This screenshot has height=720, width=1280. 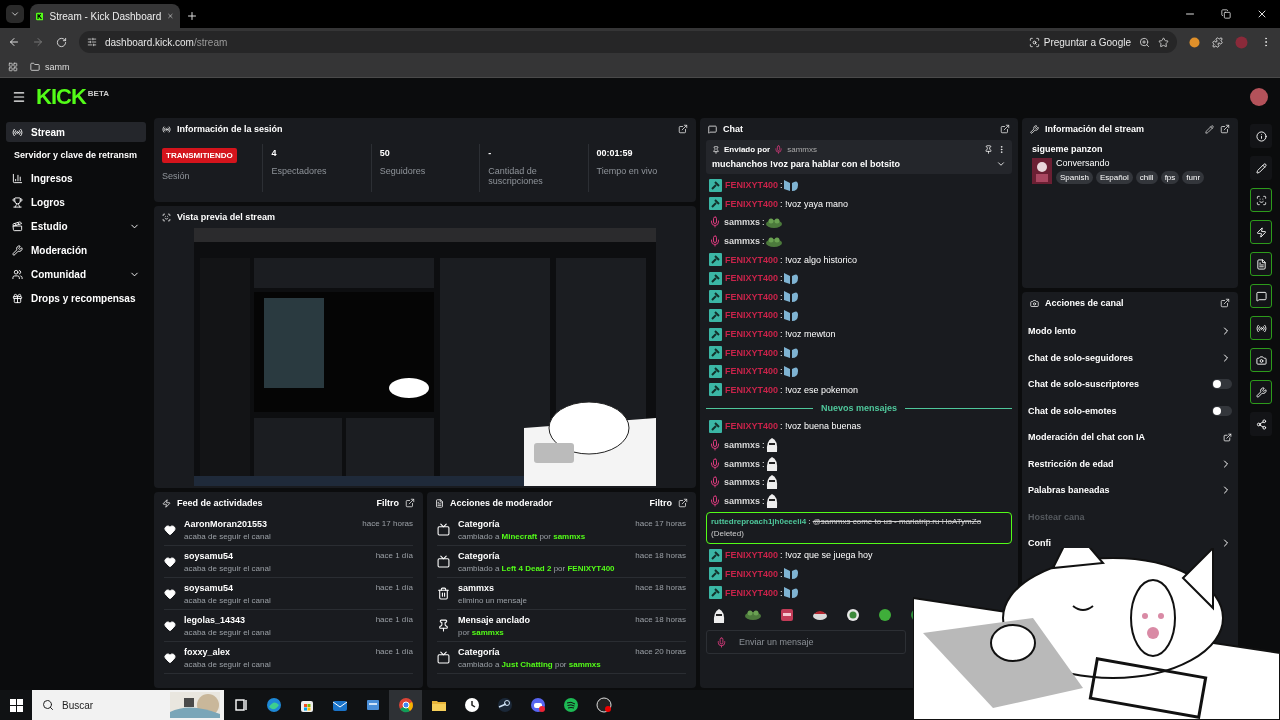 I want to click on activity-text: acaba de seguir el canal, so click(x=228, y=600).